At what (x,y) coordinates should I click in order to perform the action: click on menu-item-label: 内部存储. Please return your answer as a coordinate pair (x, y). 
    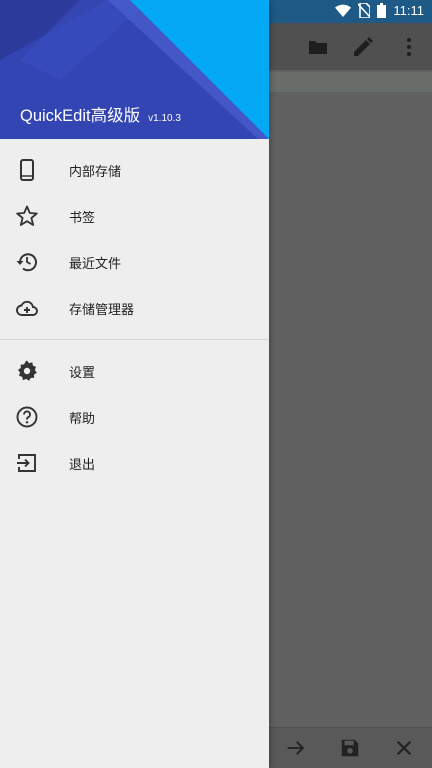
    Looking at the image, I should click on (95, 172).